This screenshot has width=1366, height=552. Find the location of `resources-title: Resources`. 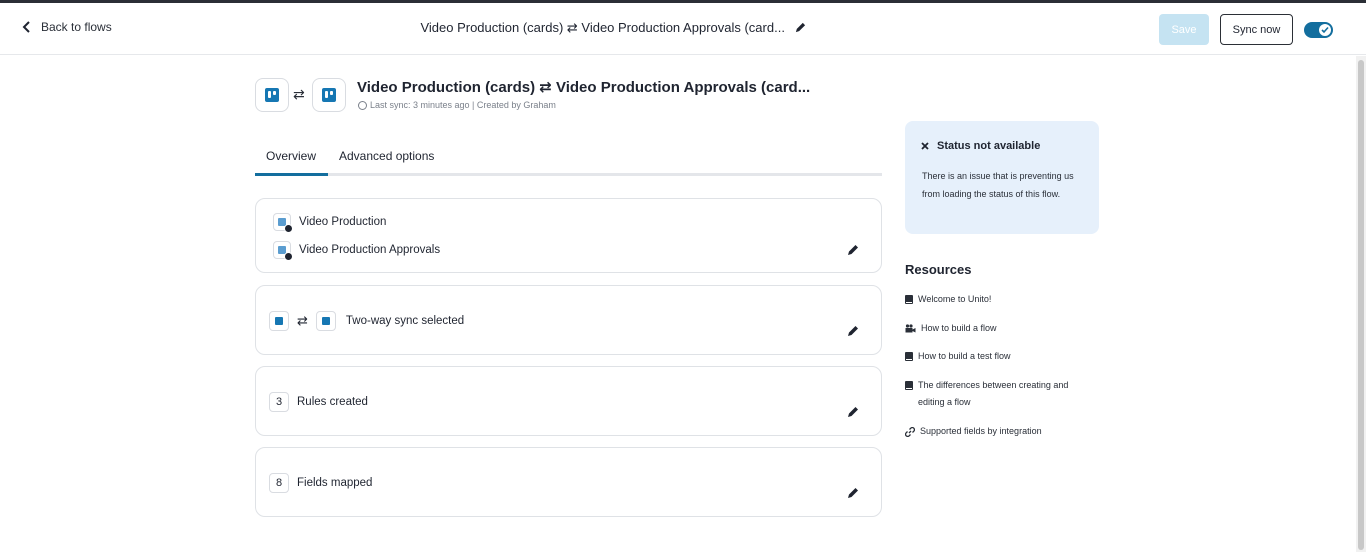

resources-title: Resources is located at coordinates (938, 269).